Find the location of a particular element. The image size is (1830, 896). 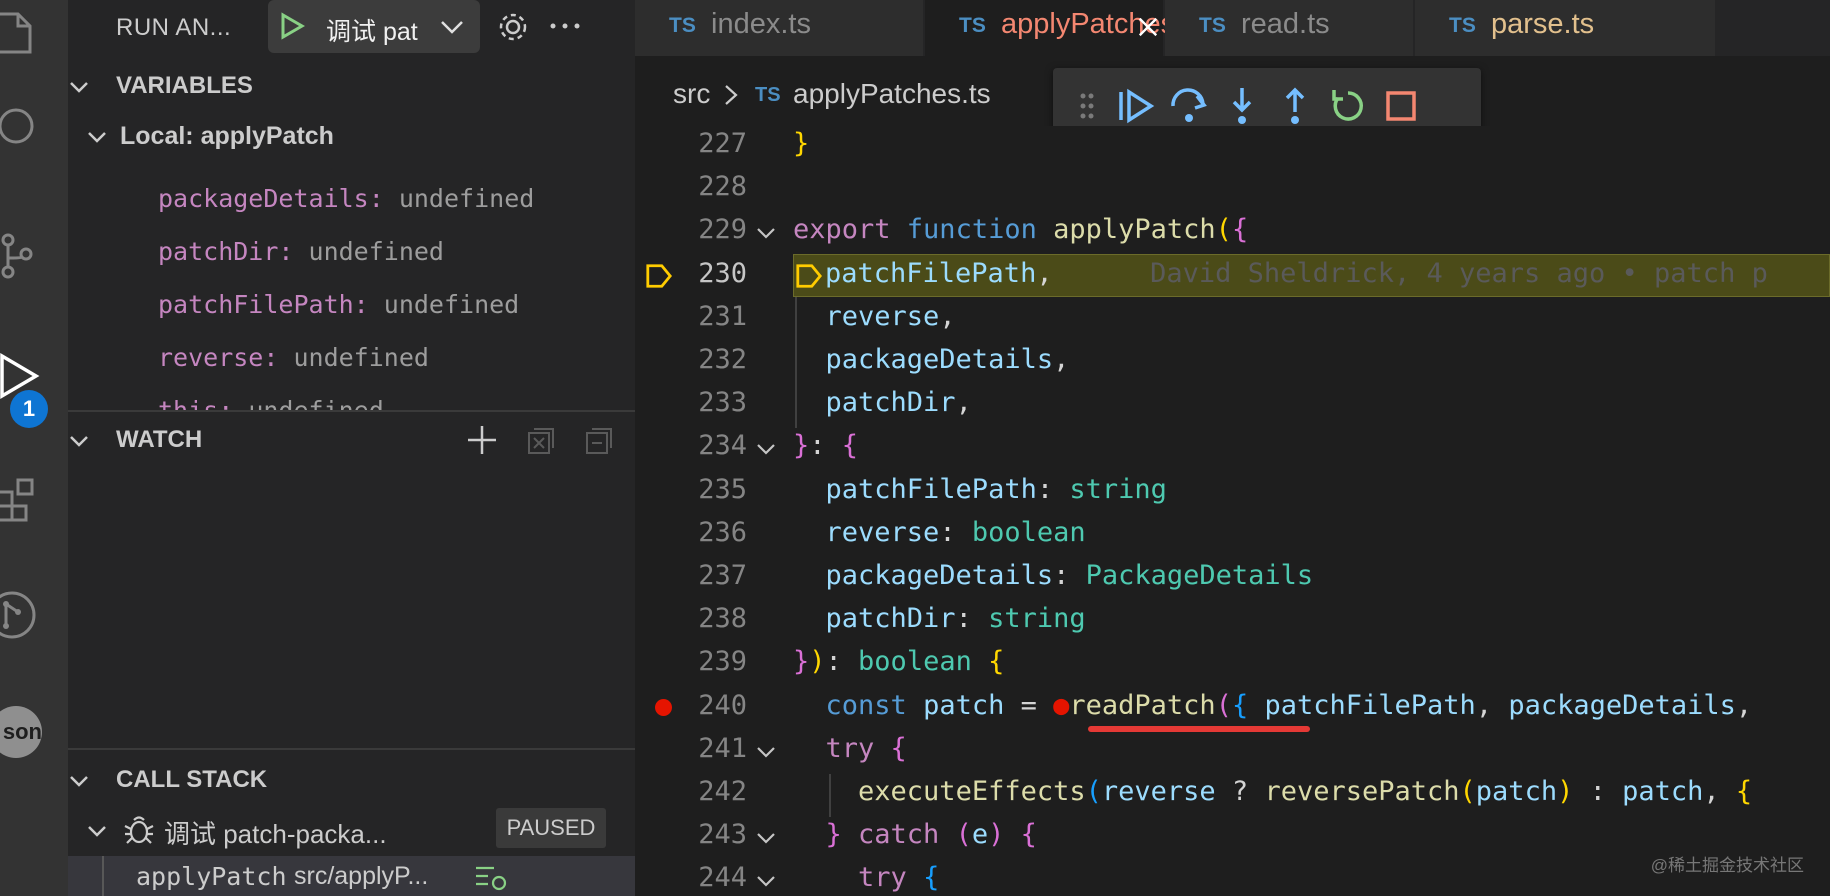

breadcrumb-folder: src is located at coordinates (691, 94).